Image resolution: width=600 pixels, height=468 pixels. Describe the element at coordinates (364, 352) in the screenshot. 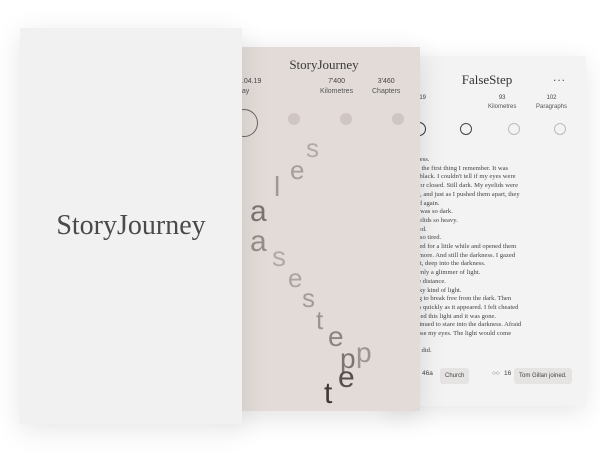

I see `path-letter: p` at that location.